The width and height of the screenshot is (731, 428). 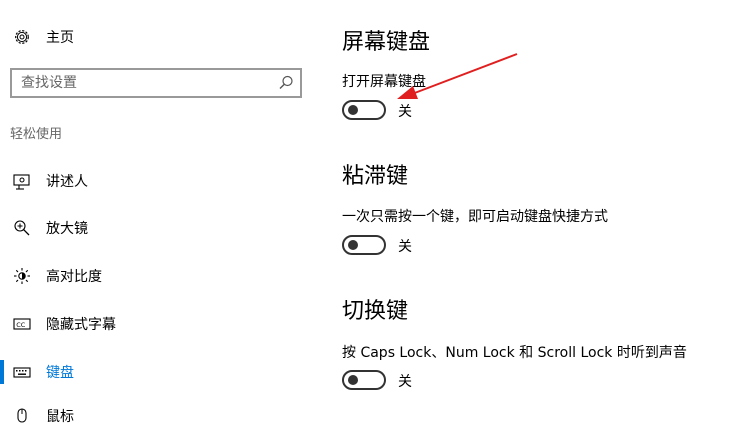 What do you see at coordinates (475, 217) in the screenshot?
I see `setting-label-sticky-keys: 一次只需按一个键，即可启动键盘快捷方式` at bounding box center [475, 217].